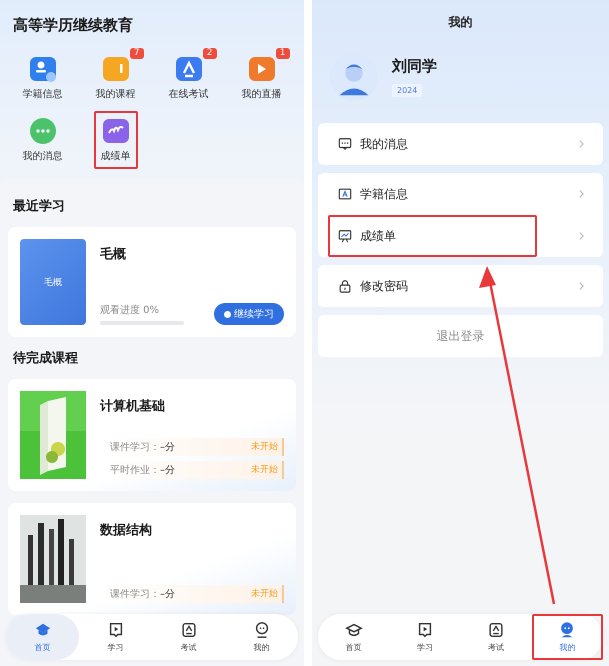 This screenshot has width=609, height=666. Describe the element at coordinates (414, 66) in the screenshot. I see `user-name: 刘同学` at that location.